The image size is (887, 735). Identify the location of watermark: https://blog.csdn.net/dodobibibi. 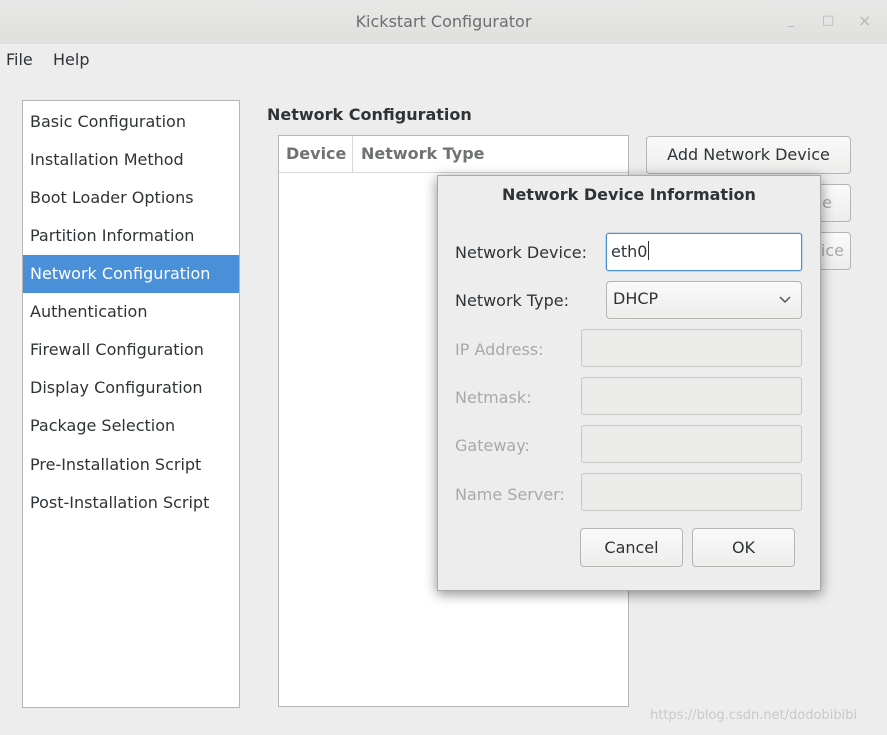
(754, 715).